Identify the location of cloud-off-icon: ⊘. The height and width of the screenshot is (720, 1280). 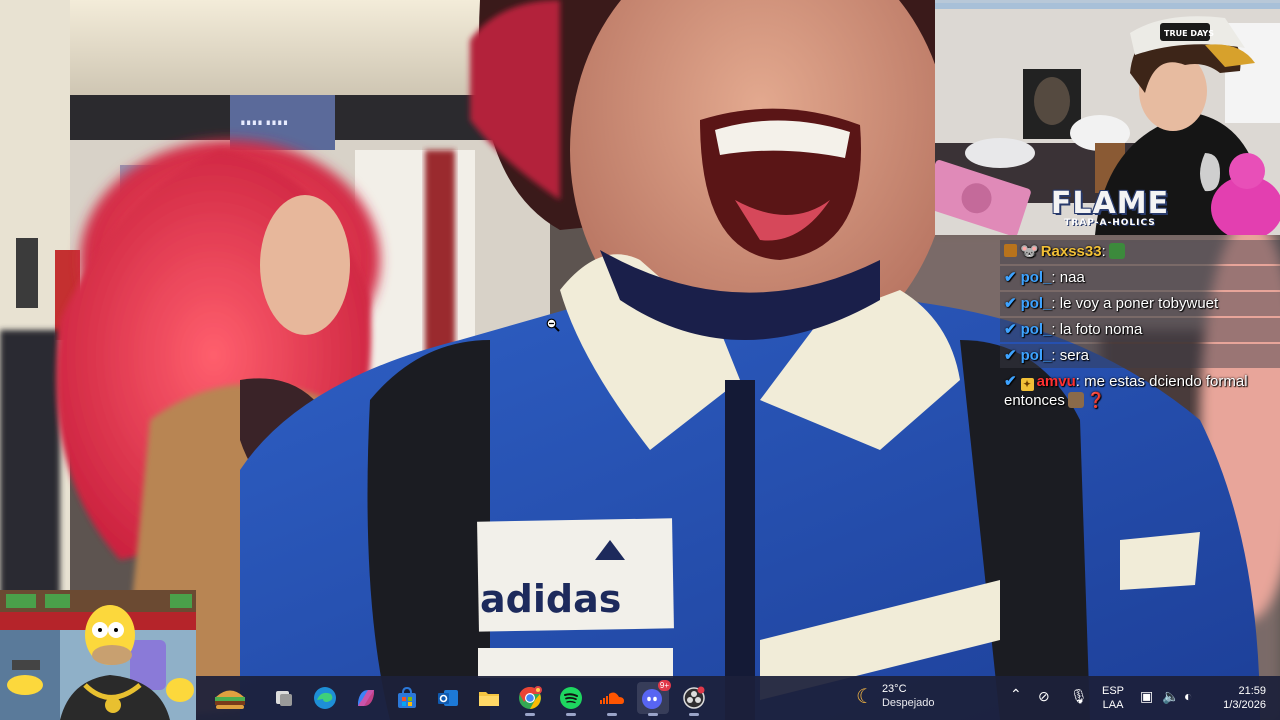
(1044, 696).